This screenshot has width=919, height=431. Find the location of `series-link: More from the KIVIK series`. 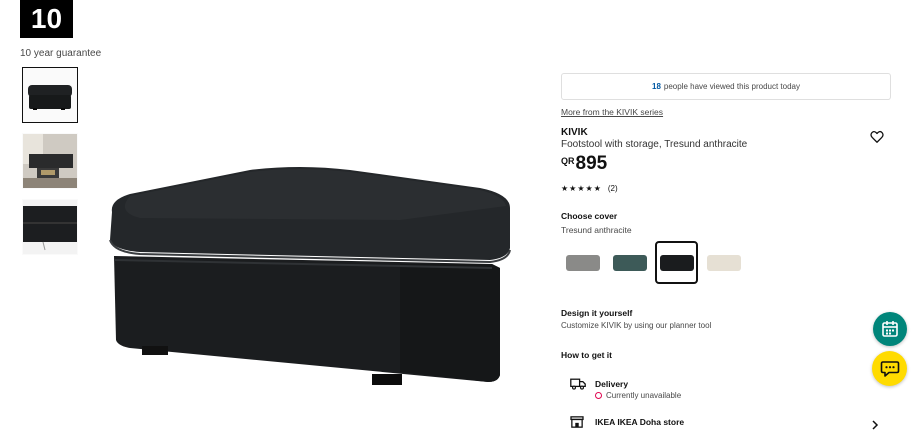

series-link: More from the KIVIK series is located at coordinates (612, 112).